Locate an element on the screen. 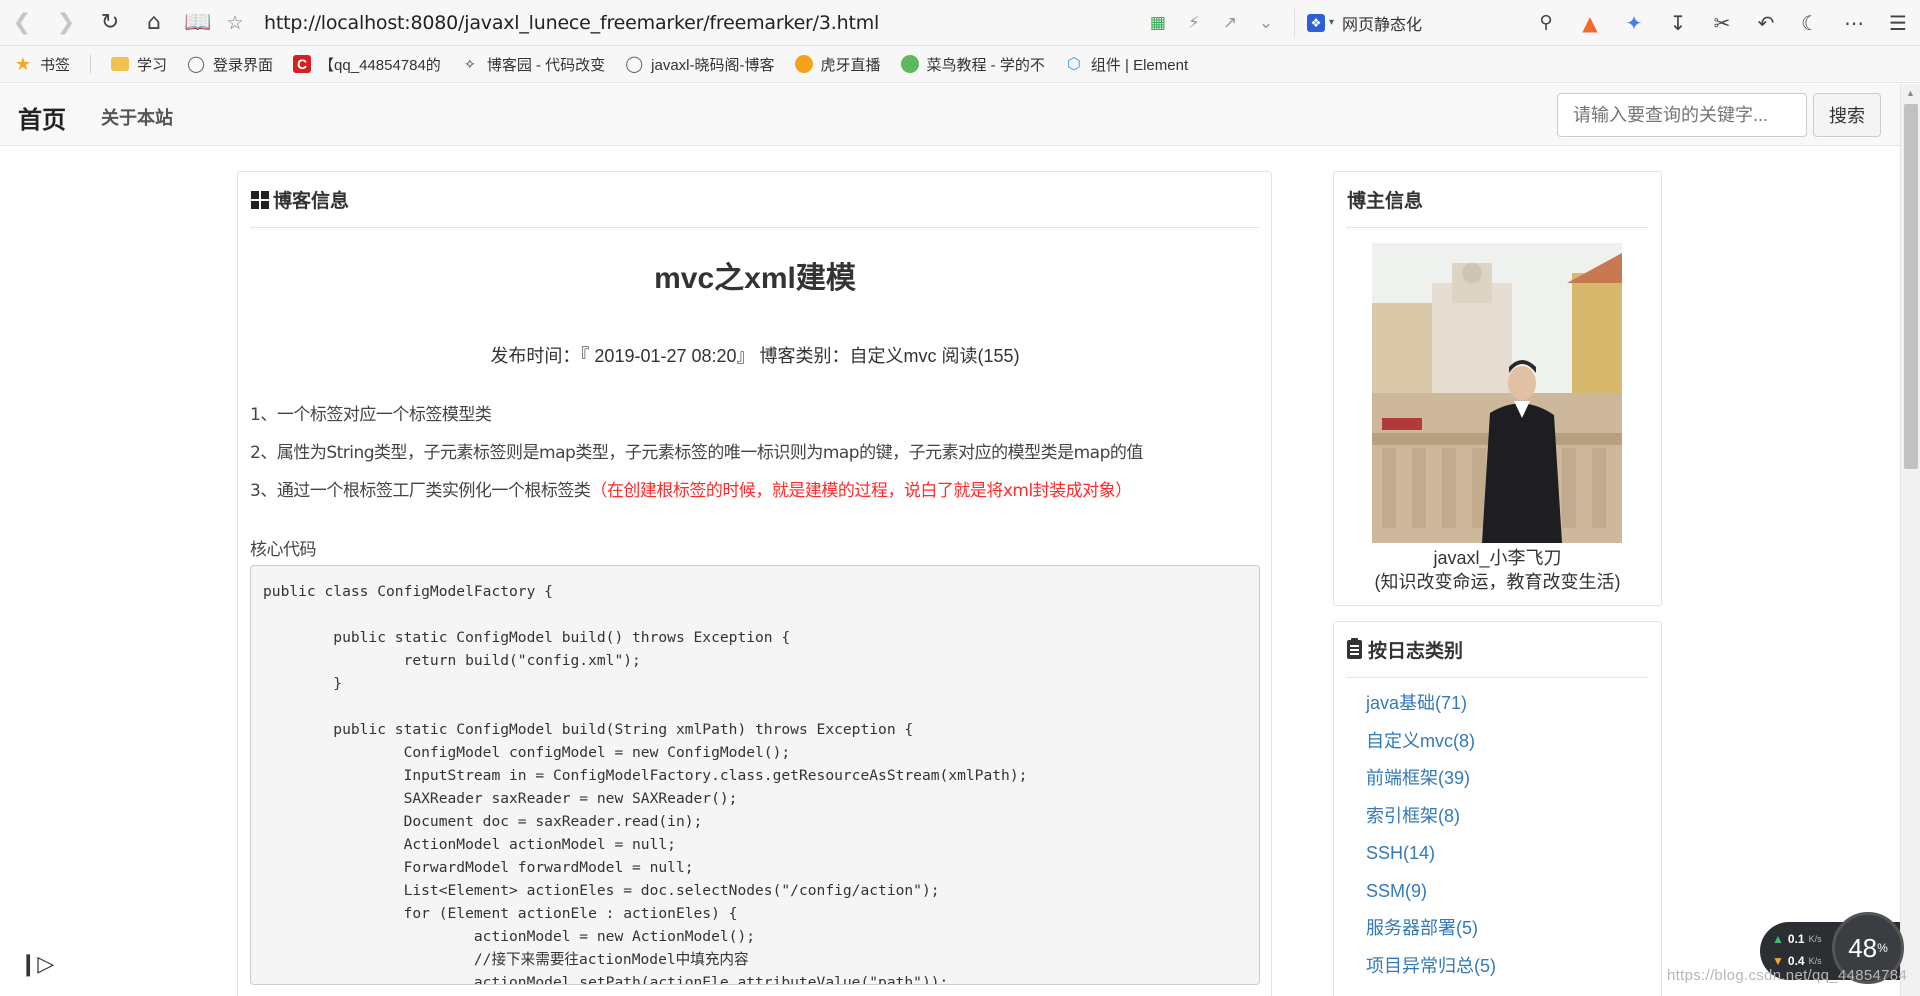 The height and width of the screenshot is (996, 1920). highlighted-text: （在创建根标签的时候，就是建模的过程，说白了就是将xml封装成对象） is located at coordinates (861, 491).